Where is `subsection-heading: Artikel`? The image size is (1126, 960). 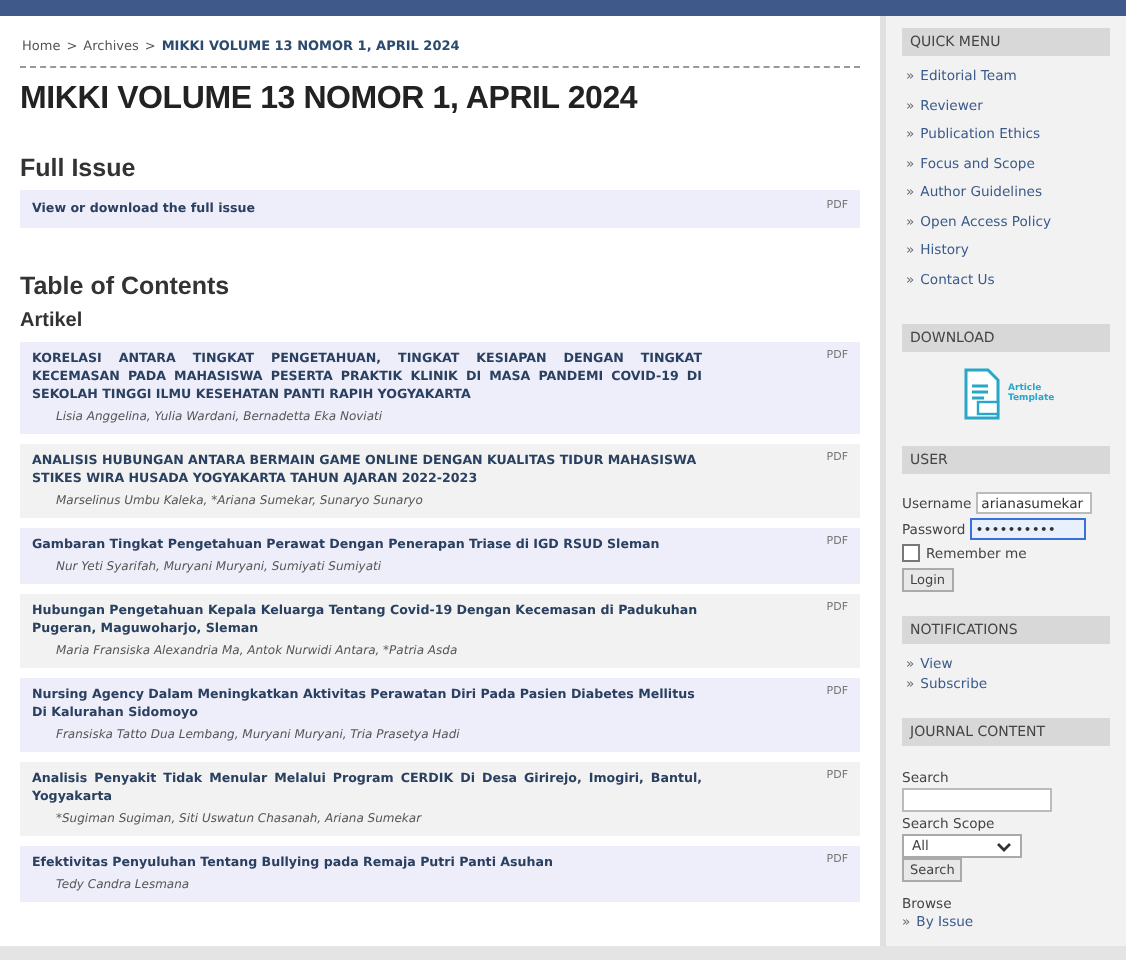
subsection-heading: Artikel is located at coordinates (52, 321).